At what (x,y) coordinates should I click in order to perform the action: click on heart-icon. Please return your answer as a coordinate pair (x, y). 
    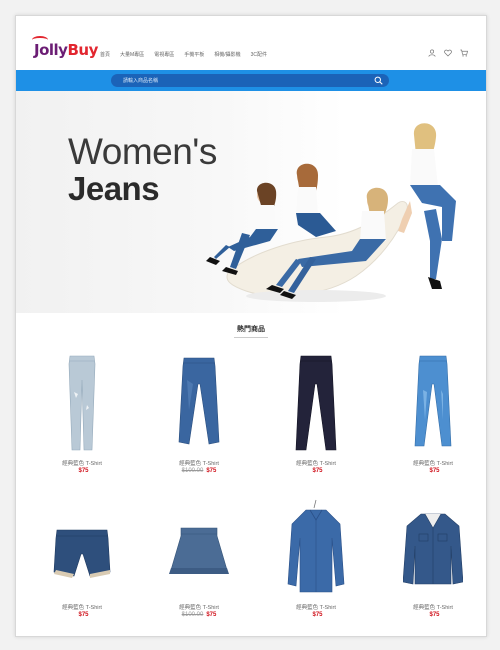
    Looking at the image, I should click on (448, 53).